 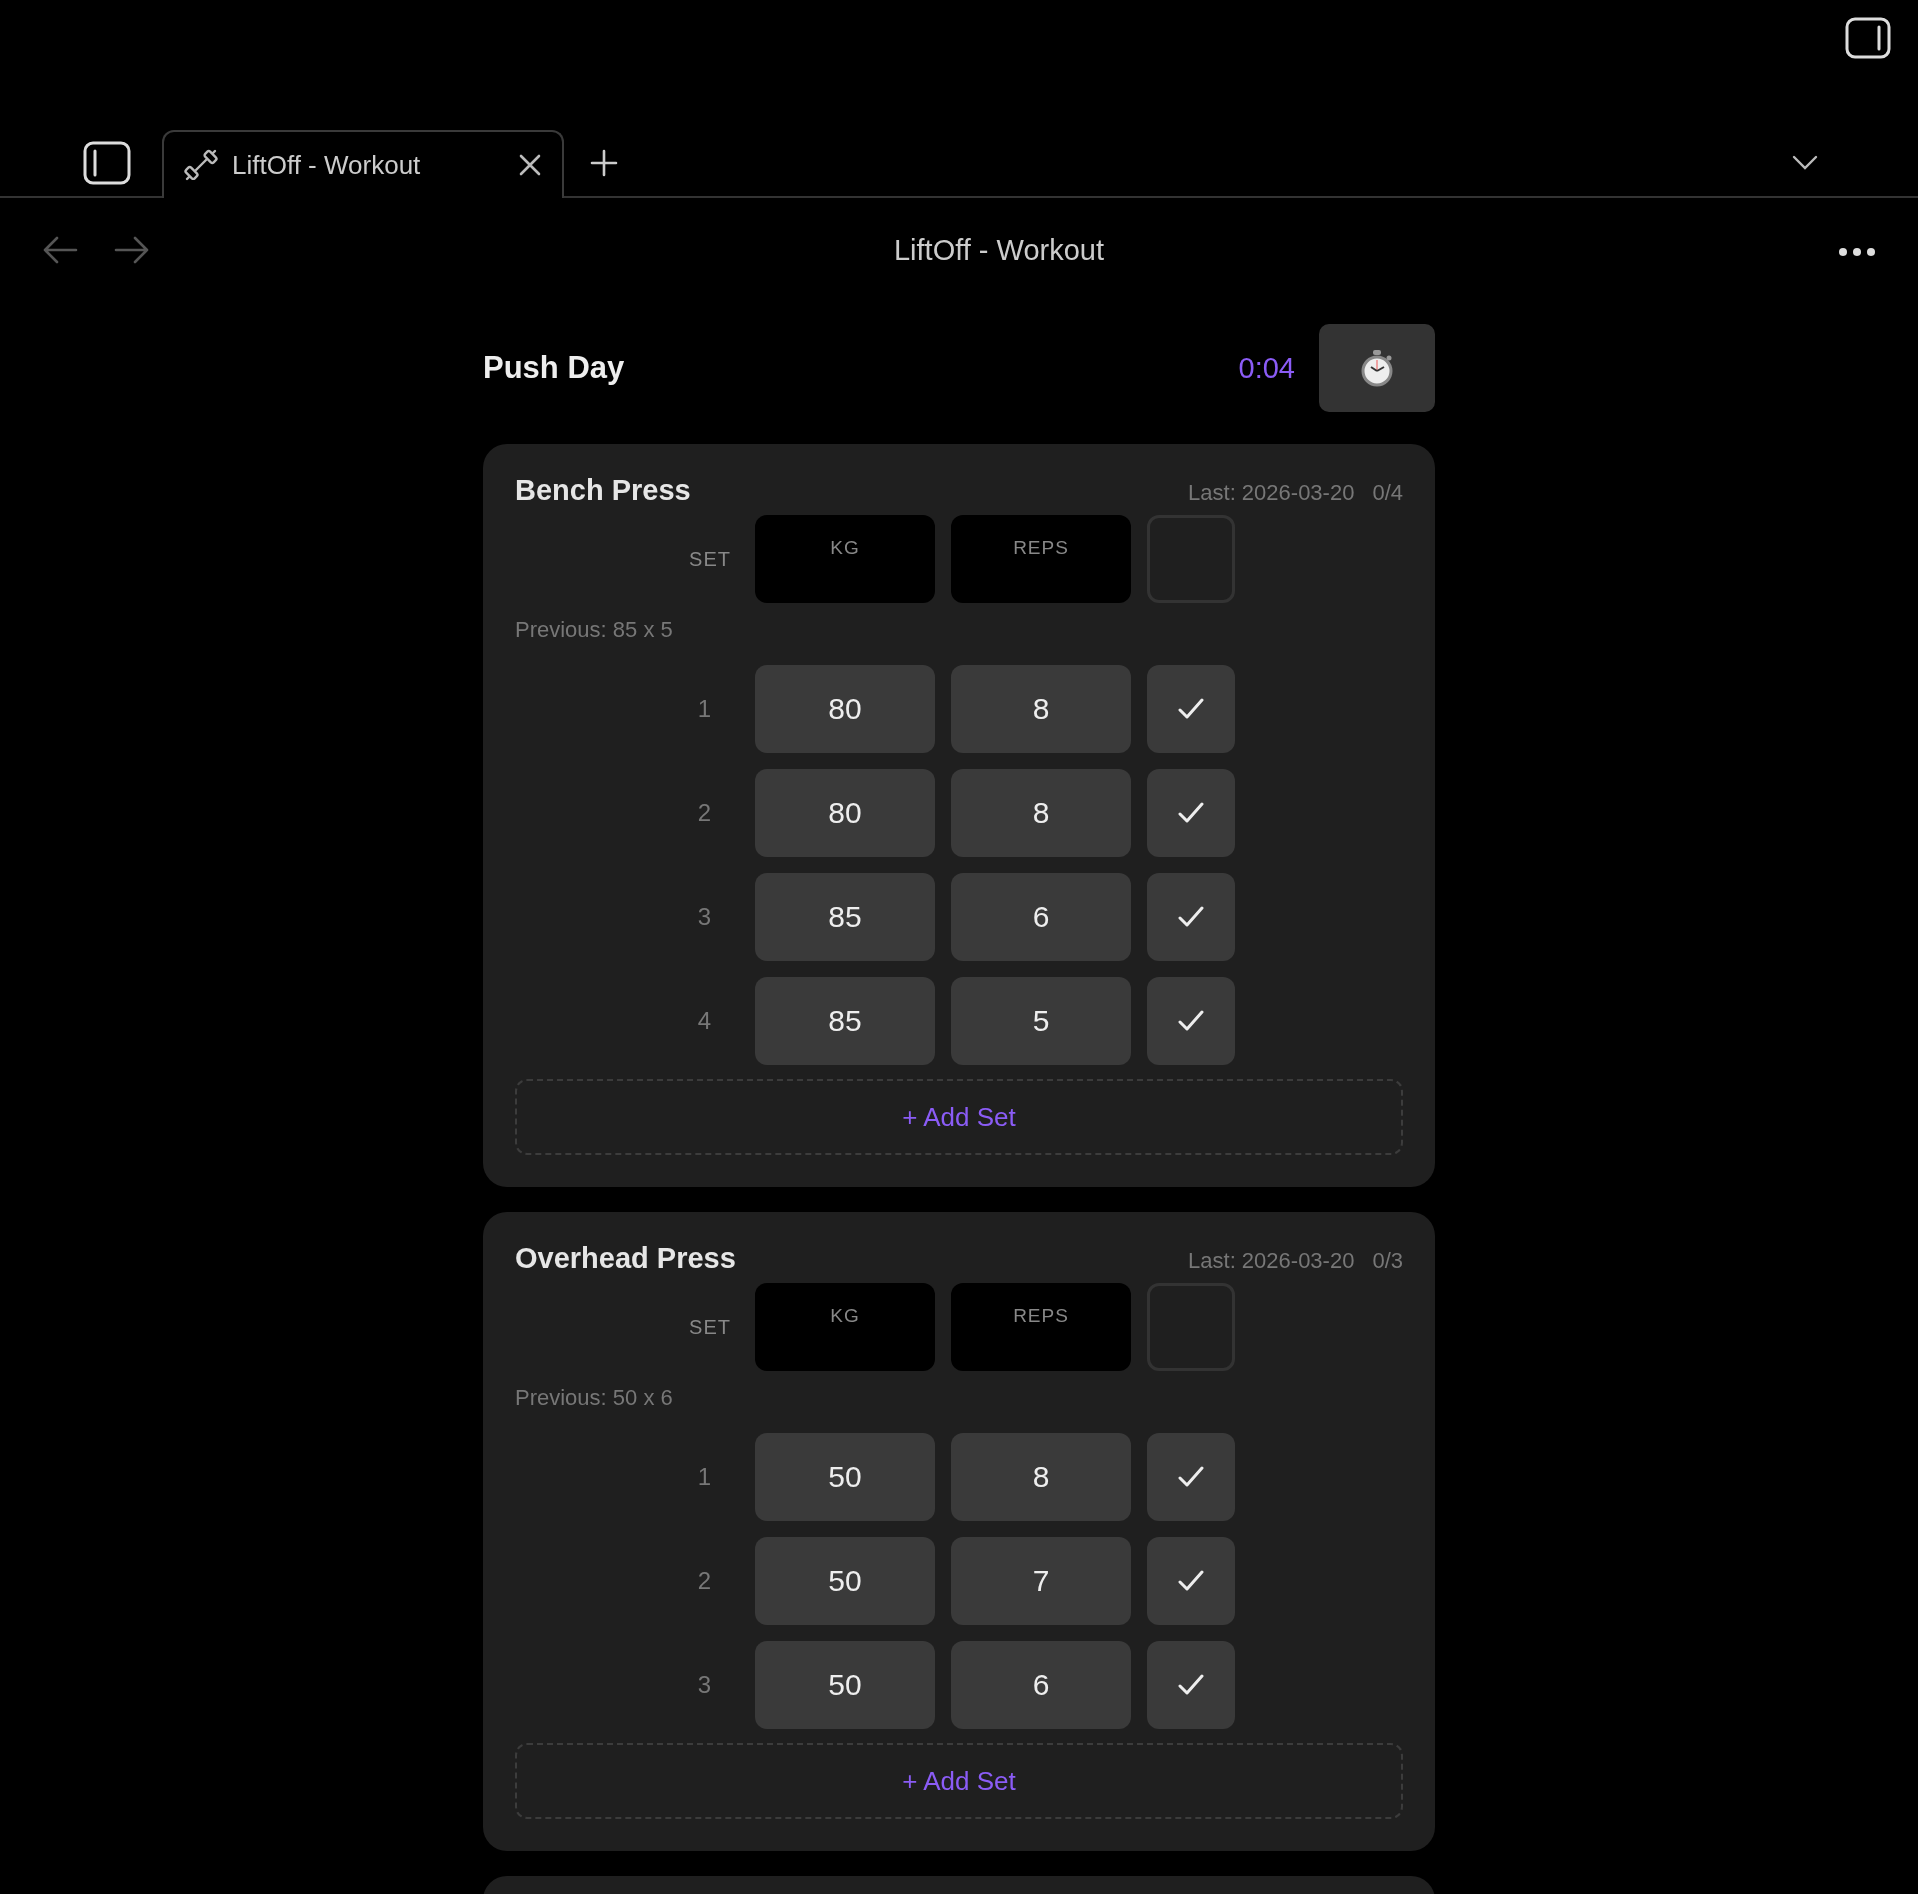 I want to click on exercise-name: Bench Press, so click(x=603, y=490).